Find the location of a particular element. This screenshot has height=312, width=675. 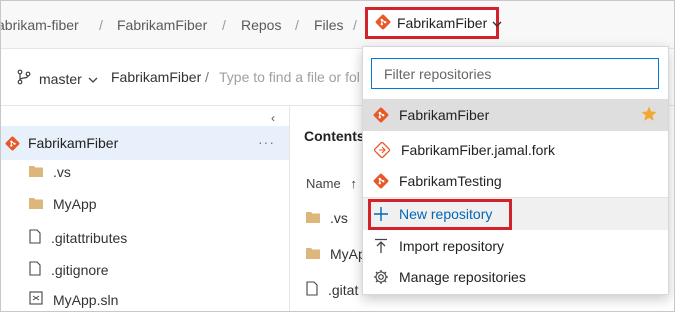

name-column-header: Name ↑ is located at coordinates (331, 183).